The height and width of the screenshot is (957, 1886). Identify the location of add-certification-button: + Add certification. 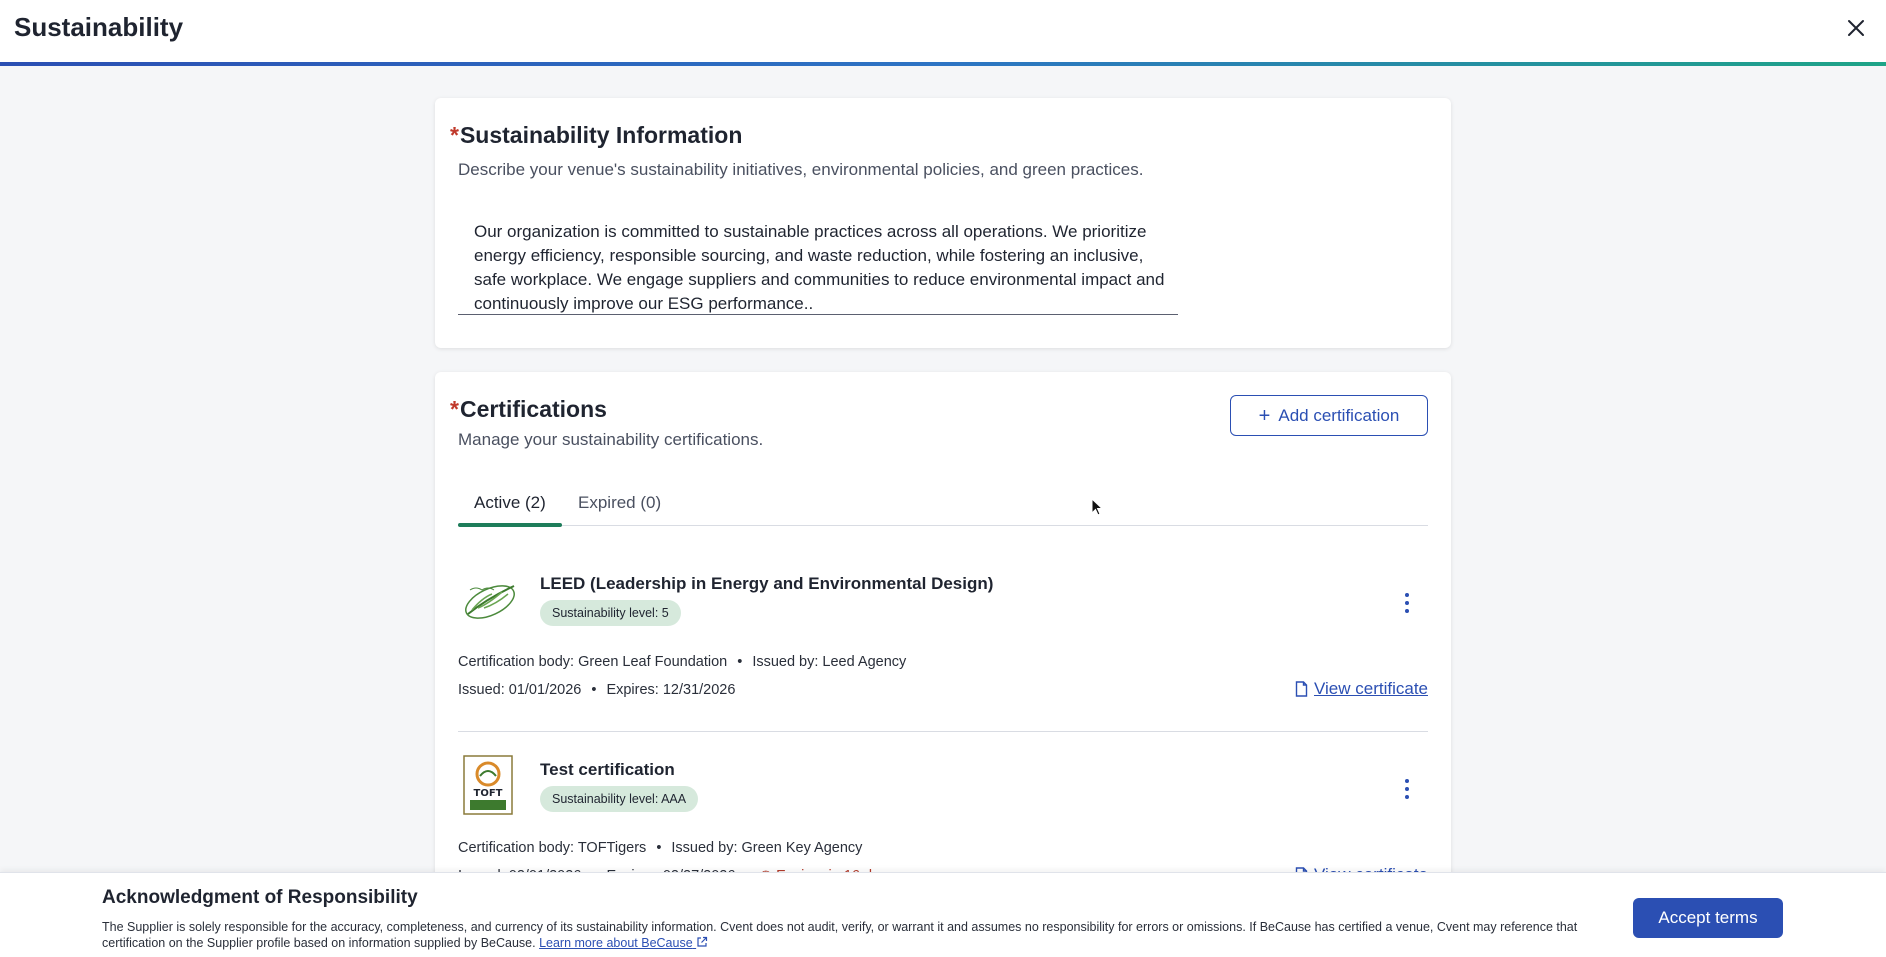
(1329, 415).